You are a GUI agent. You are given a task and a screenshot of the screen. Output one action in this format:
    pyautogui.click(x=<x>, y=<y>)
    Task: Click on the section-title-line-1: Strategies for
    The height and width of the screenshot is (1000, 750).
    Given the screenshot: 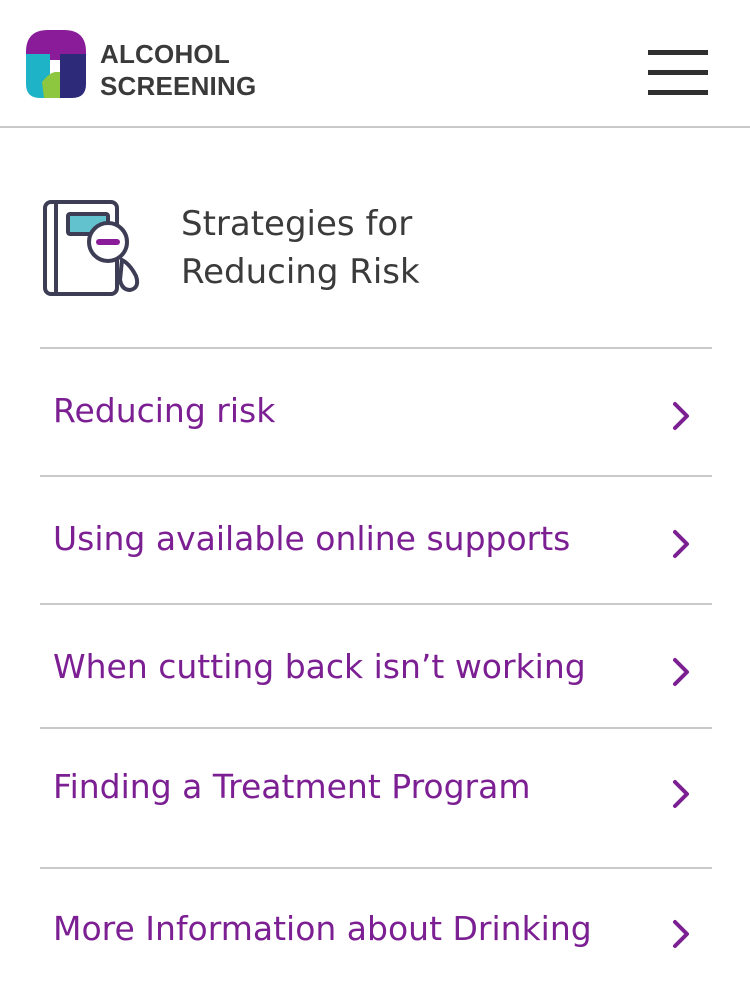 What is the action you would take?
    pyautogui.click(x=297, y=224)
    